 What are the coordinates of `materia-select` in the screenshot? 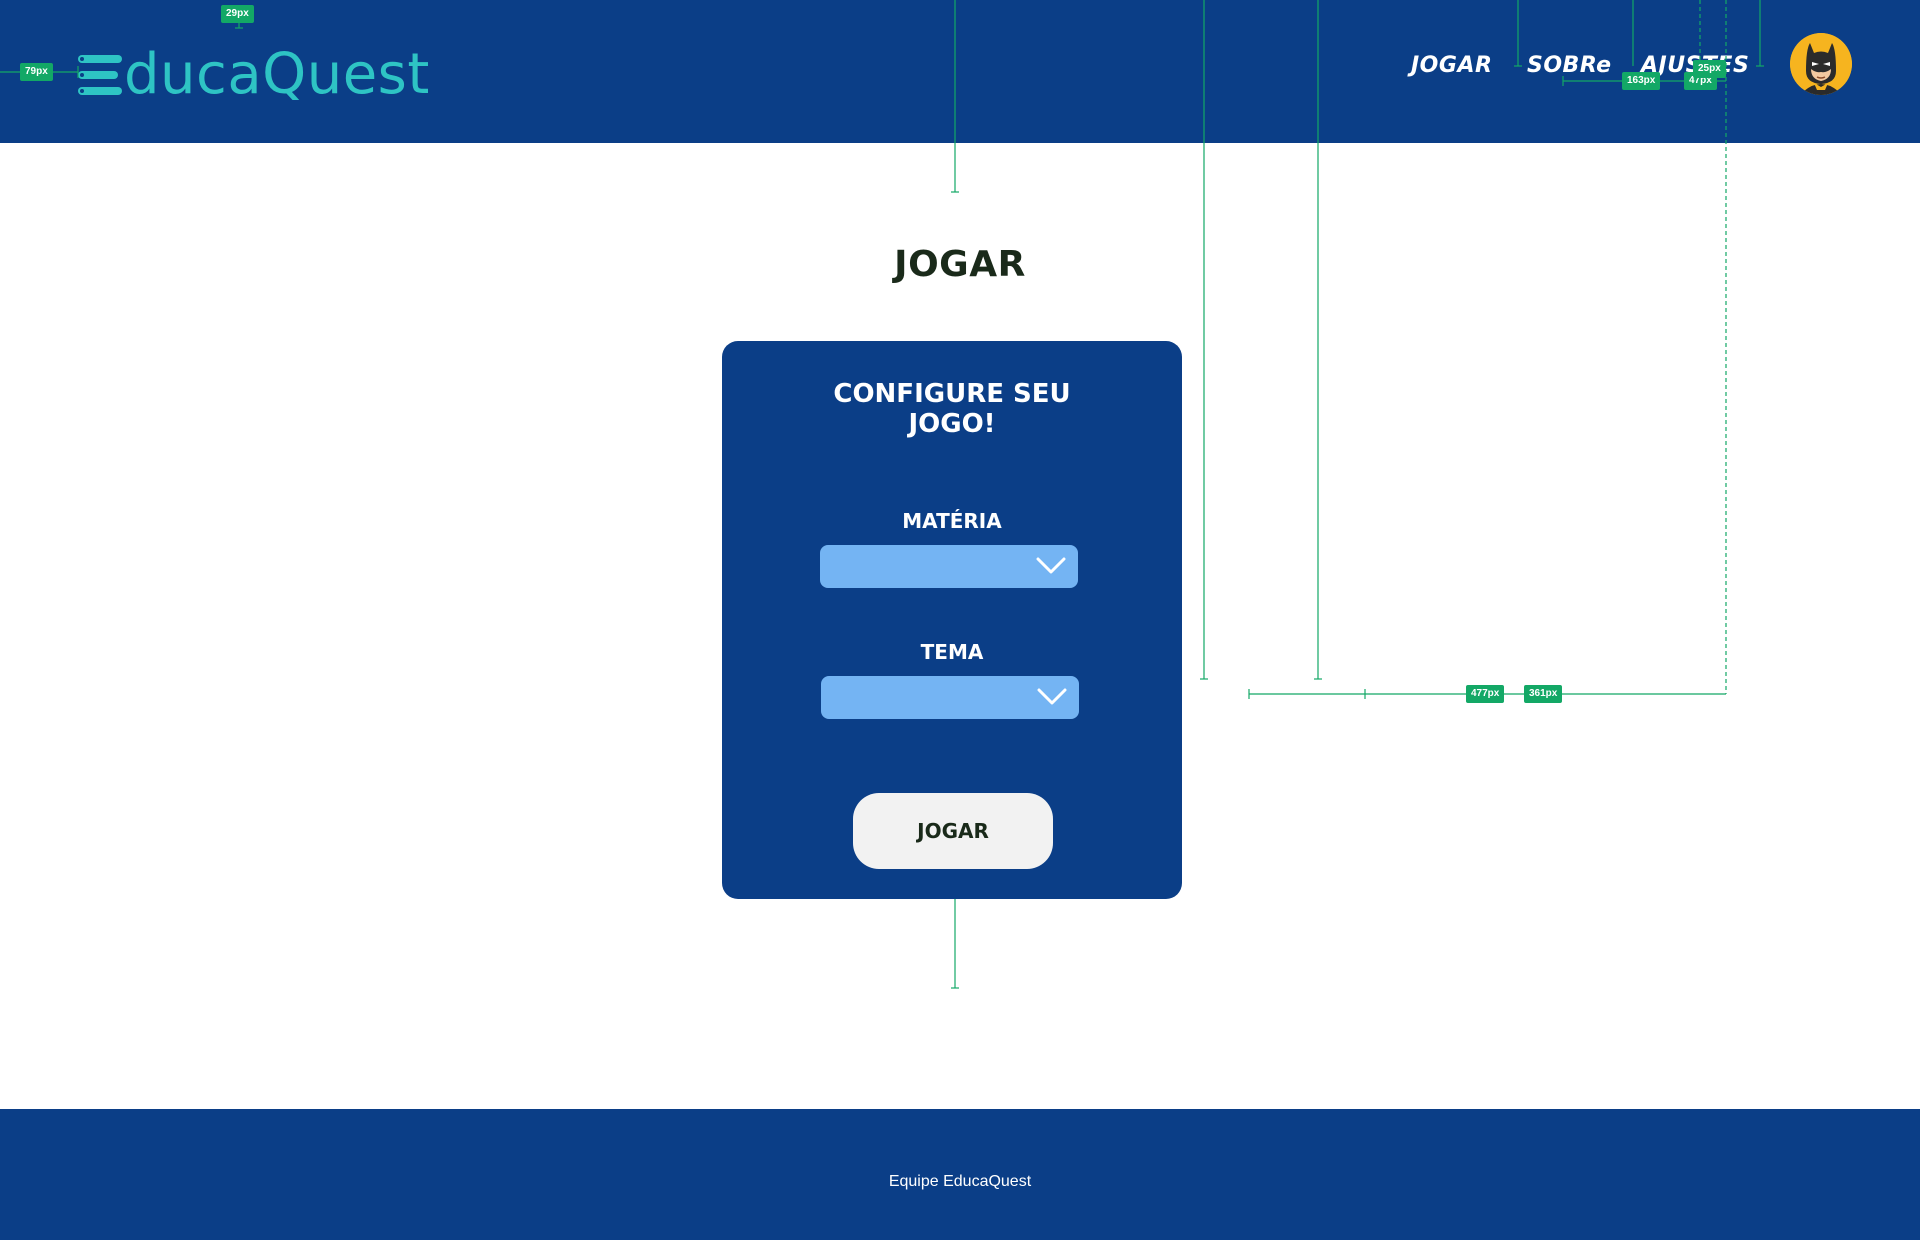 It's located at (949, 566).